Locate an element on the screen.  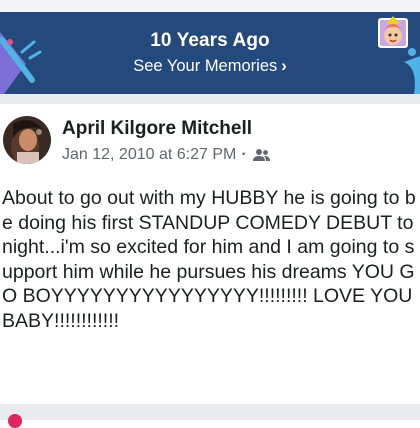
banner-title: 10 Years Ago is located at coordinates (210, 40).